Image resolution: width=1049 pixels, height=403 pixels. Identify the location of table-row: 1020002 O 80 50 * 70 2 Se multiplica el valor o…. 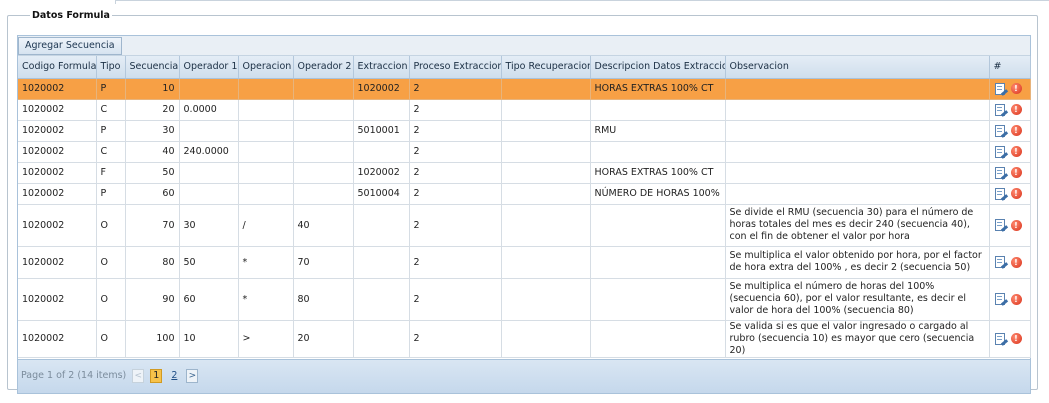
(524, 262).